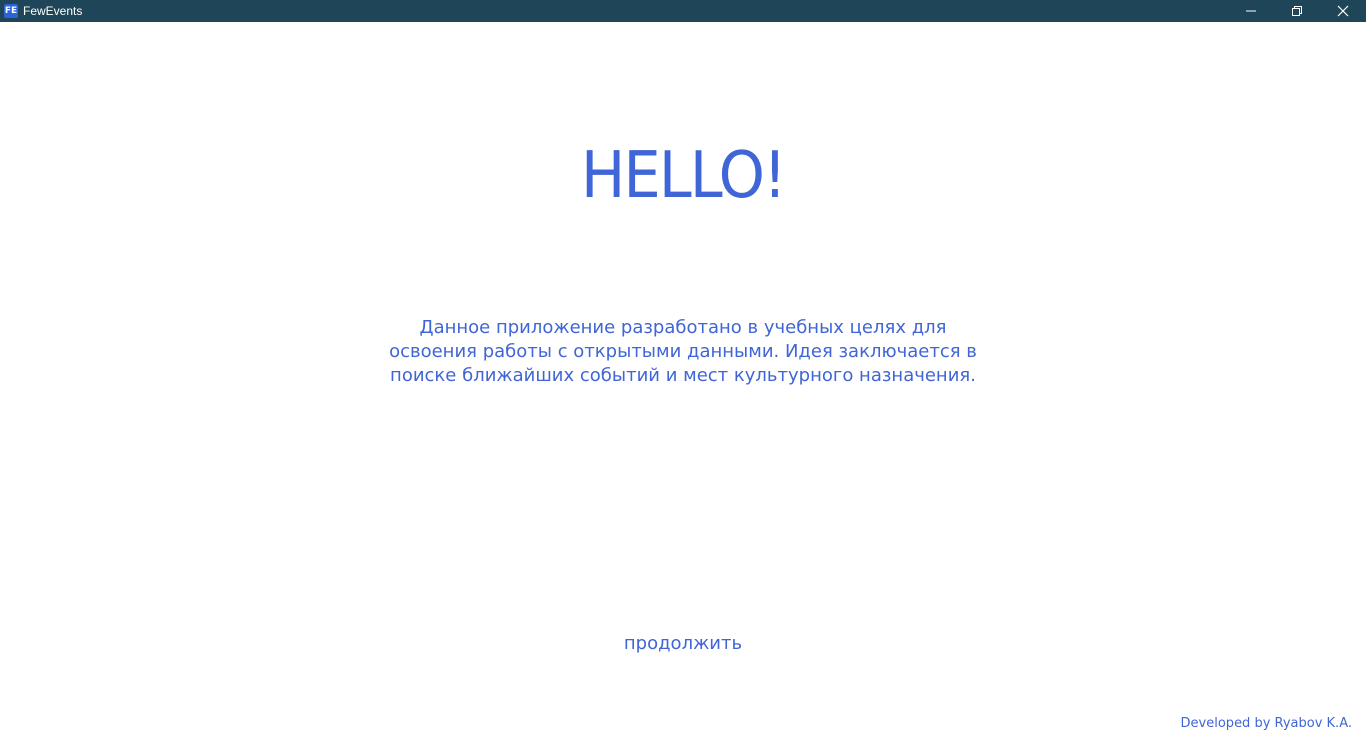  Describe the element at coordinates (1266, 723) in the screenshot. I see `developer-credits: Developed by Ryabov K.A.` at that location.